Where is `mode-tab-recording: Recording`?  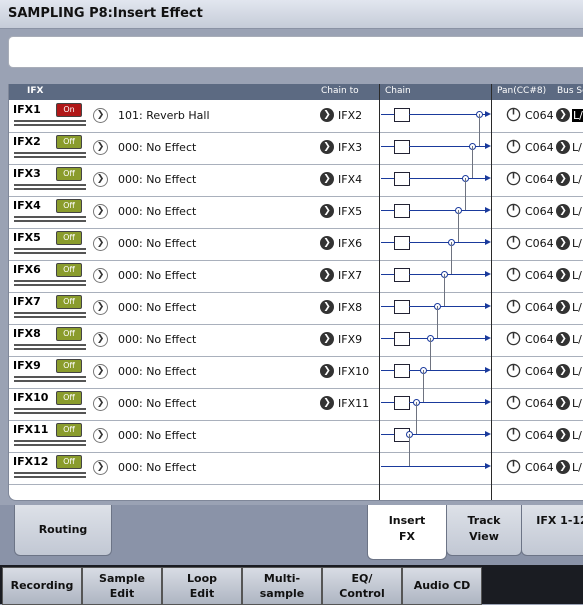 mode-tab-recording: Recording is located at coordinates (42, 586).